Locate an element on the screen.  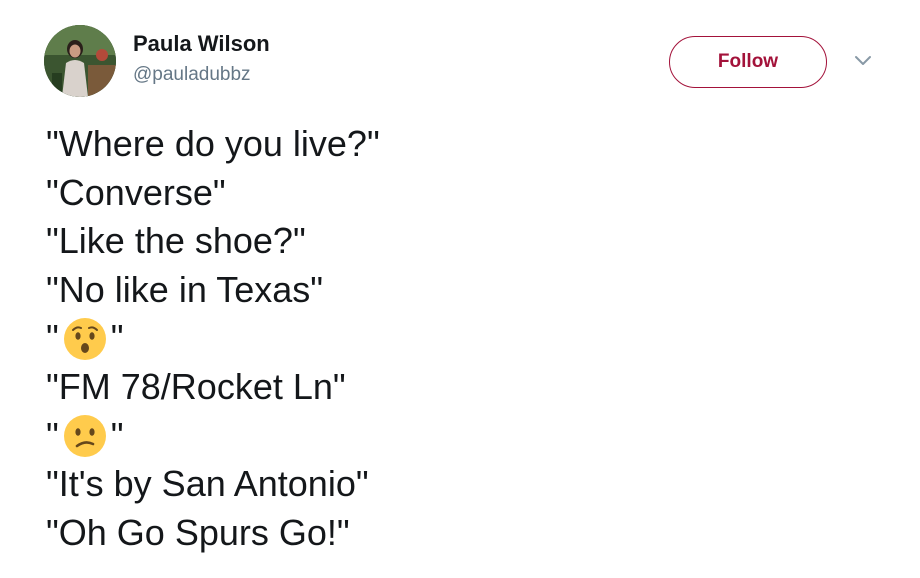
author-info: Paula Wilson @pauladubbz is located at coordinates (201, 59).